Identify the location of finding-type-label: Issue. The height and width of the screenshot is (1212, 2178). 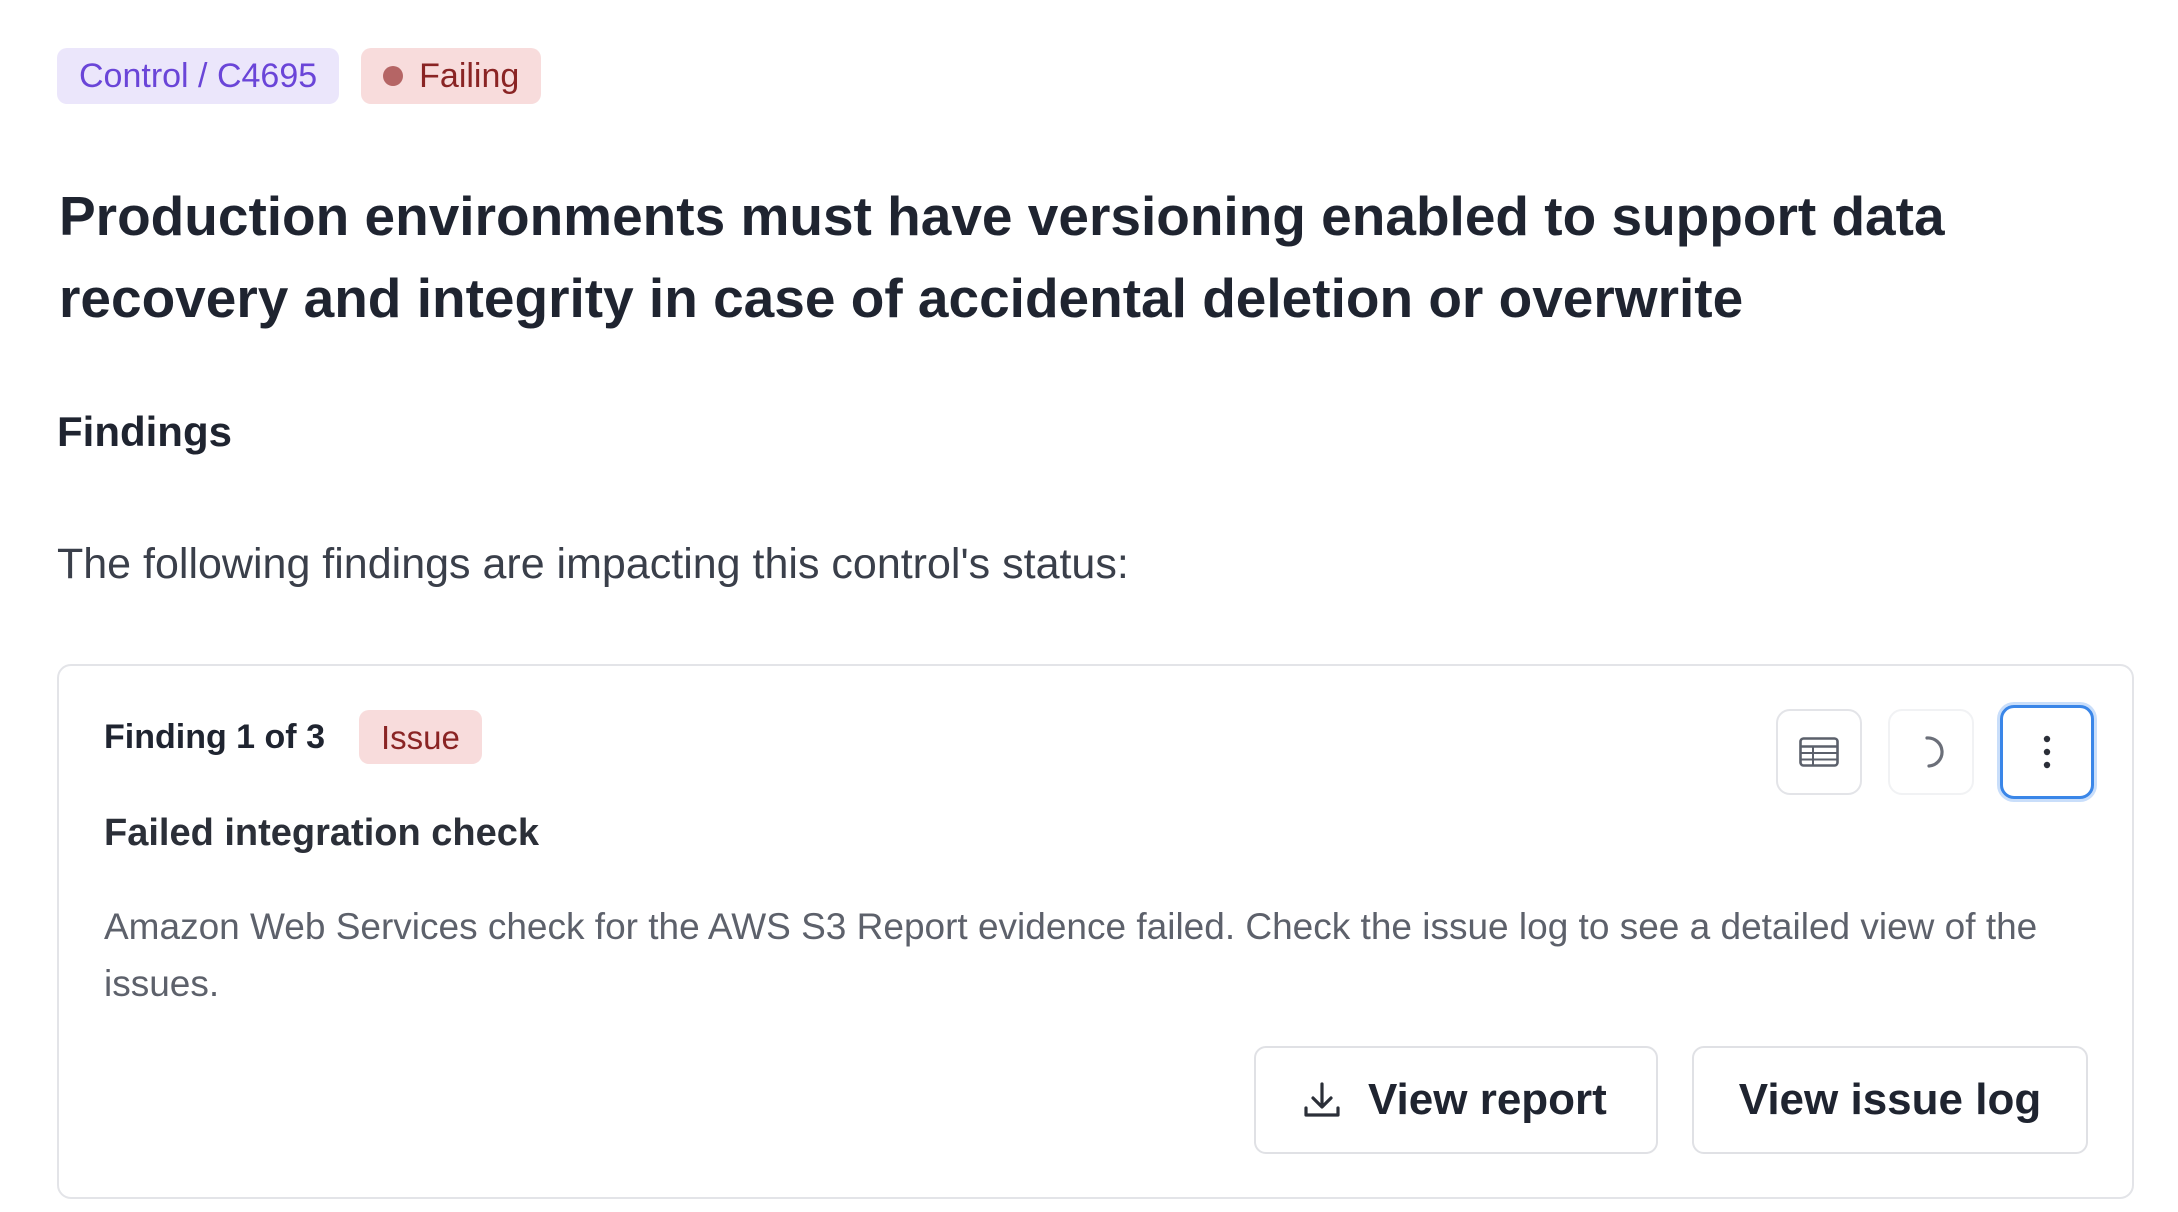
(420, 737).